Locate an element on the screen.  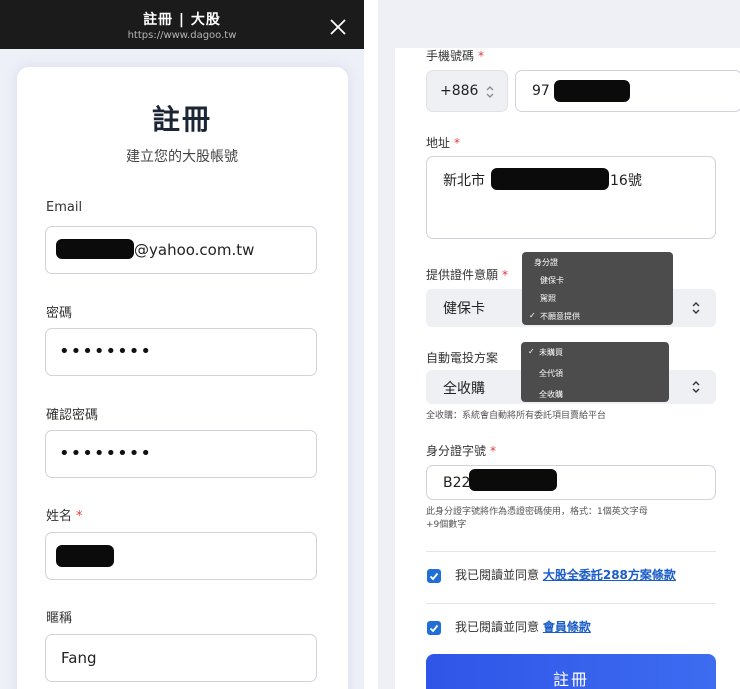
menu-item-all-agent: 全代領 is located at coordinates (551, 373).